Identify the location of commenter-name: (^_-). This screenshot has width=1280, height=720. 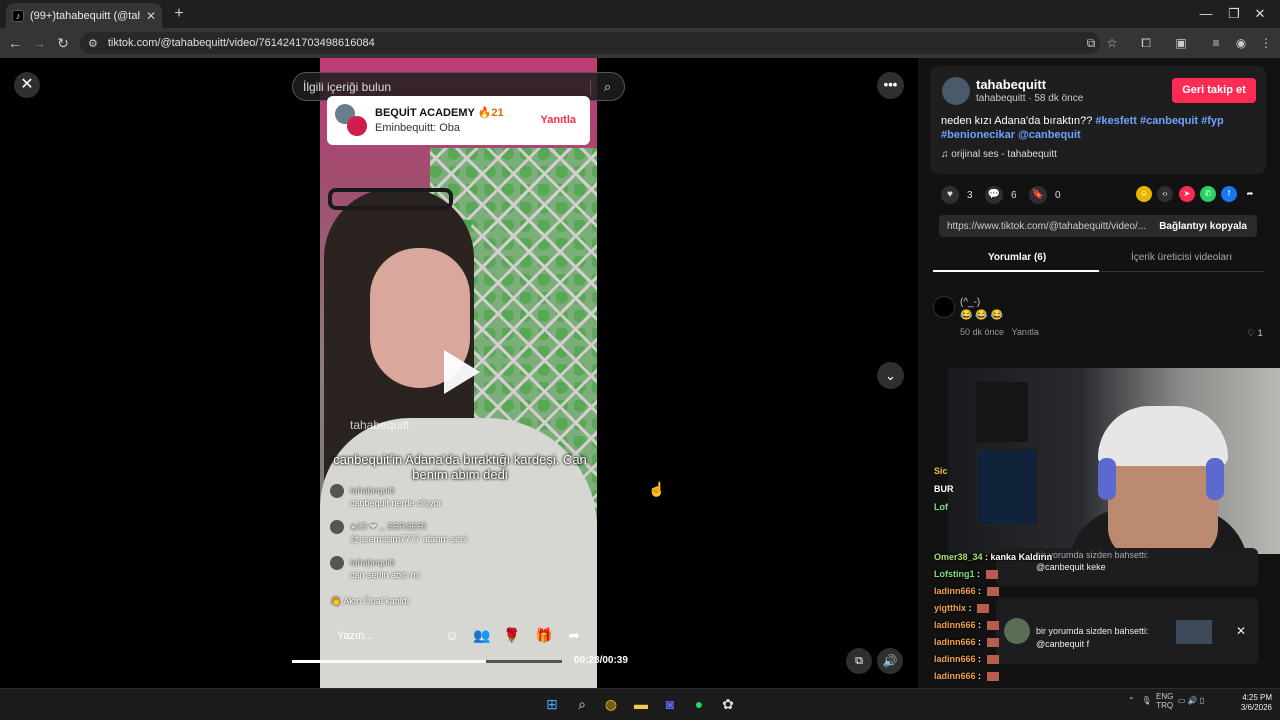
(970, 302).